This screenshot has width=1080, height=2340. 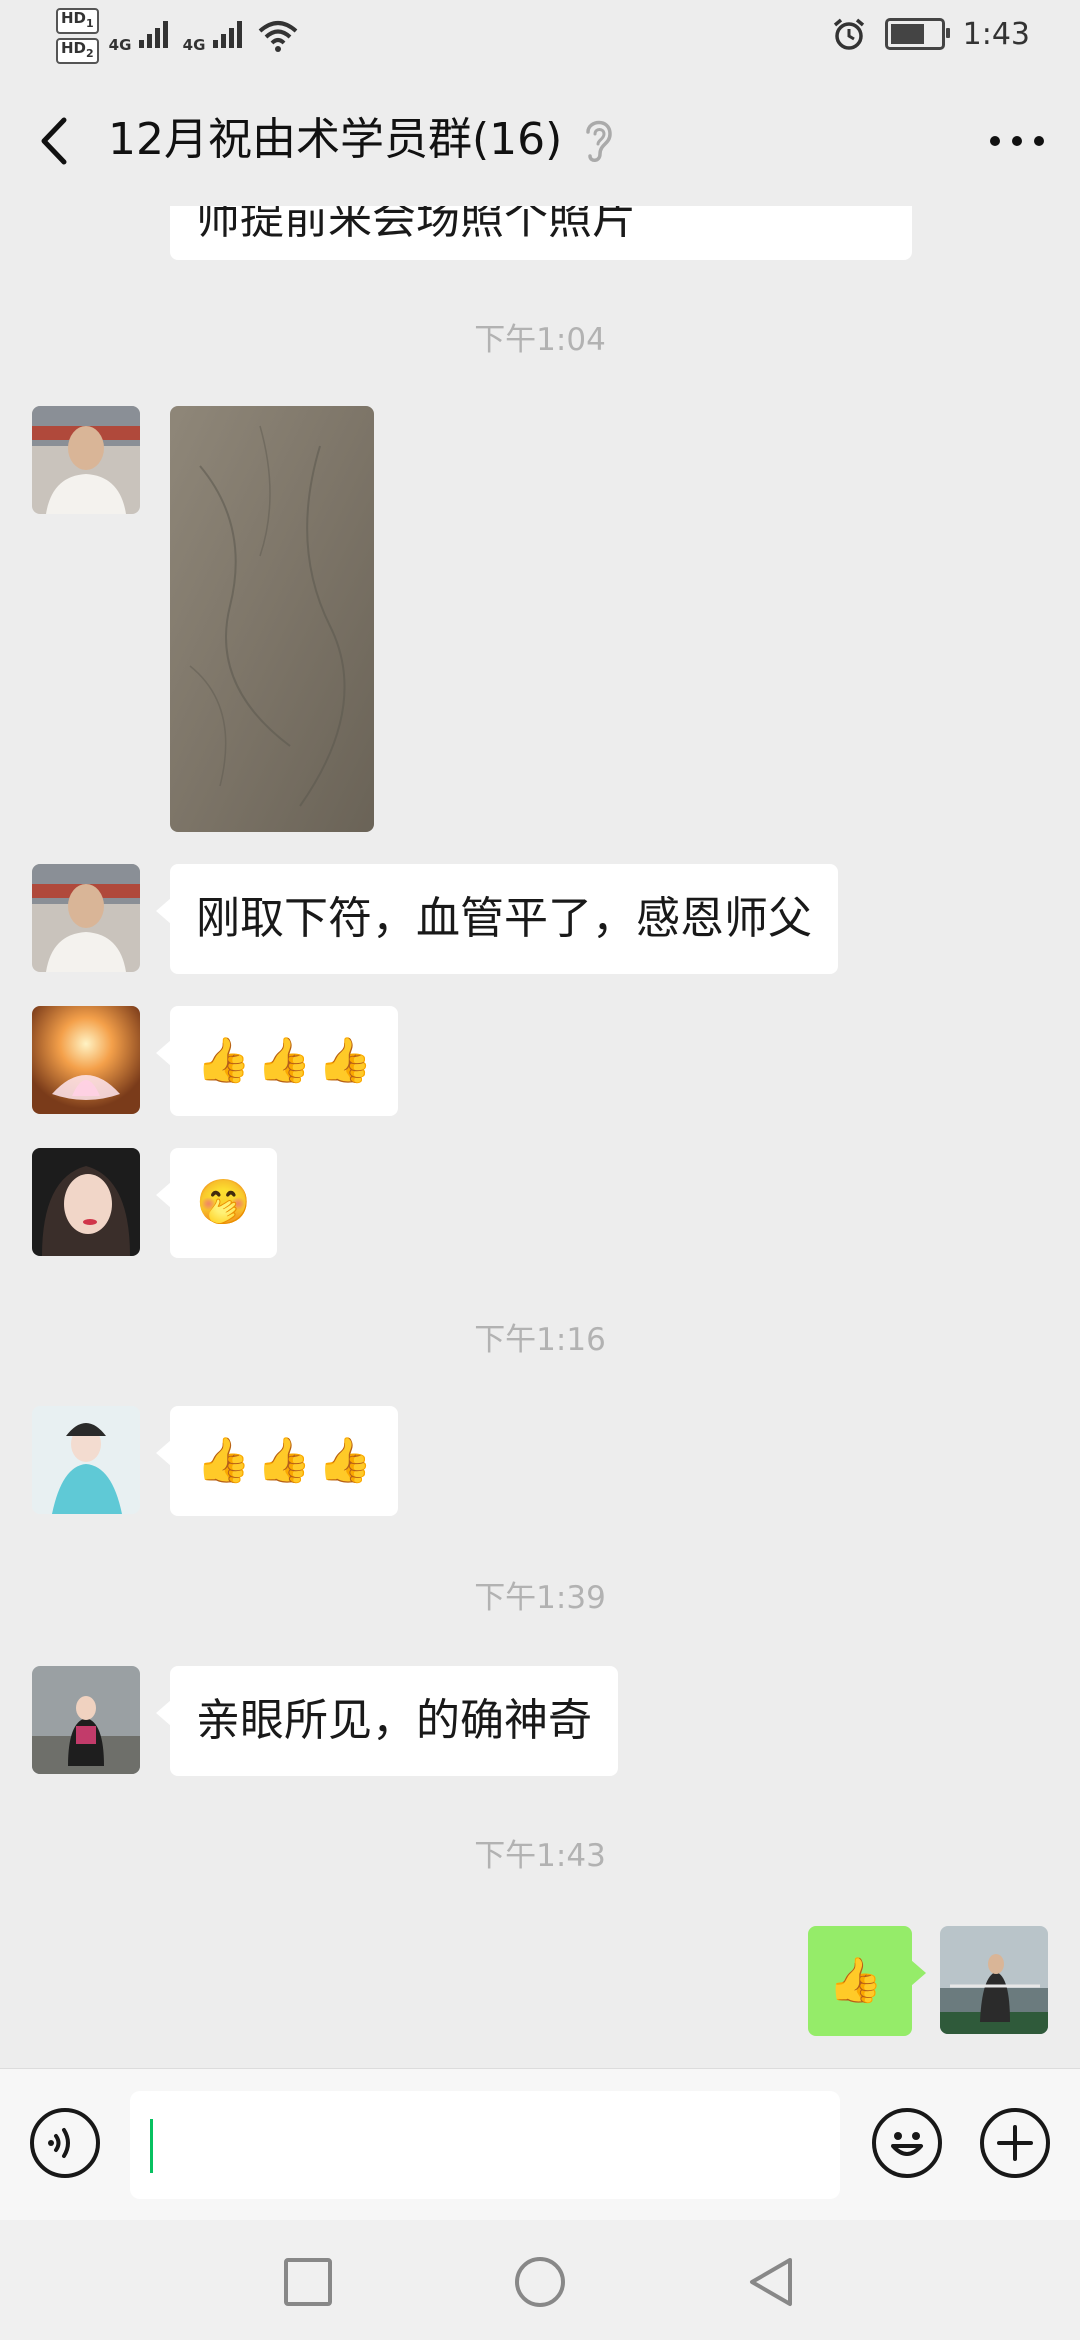 What do you see at coordinates (599, 141) in the screenshot?
I see `ear-icon` at bounding box center [599, 141].